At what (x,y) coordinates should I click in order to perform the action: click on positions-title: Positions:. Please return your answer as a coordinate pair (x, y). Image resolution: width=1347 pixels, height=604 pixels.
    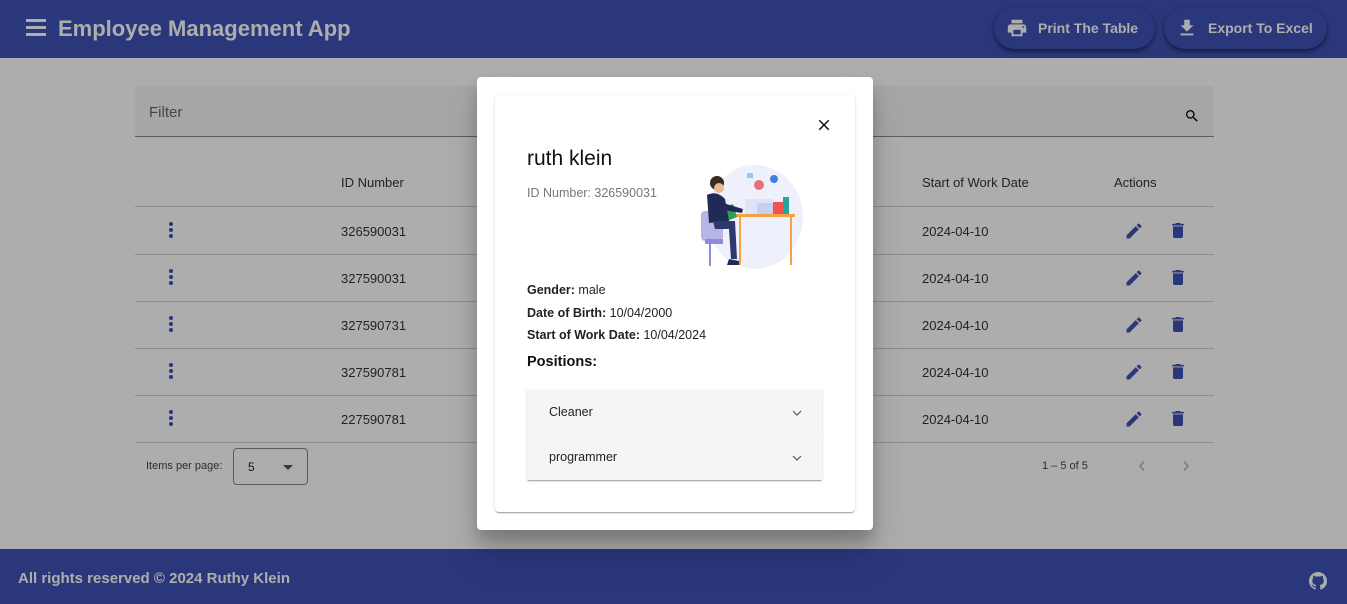
    Looking at the image, I should click on (562, 362).